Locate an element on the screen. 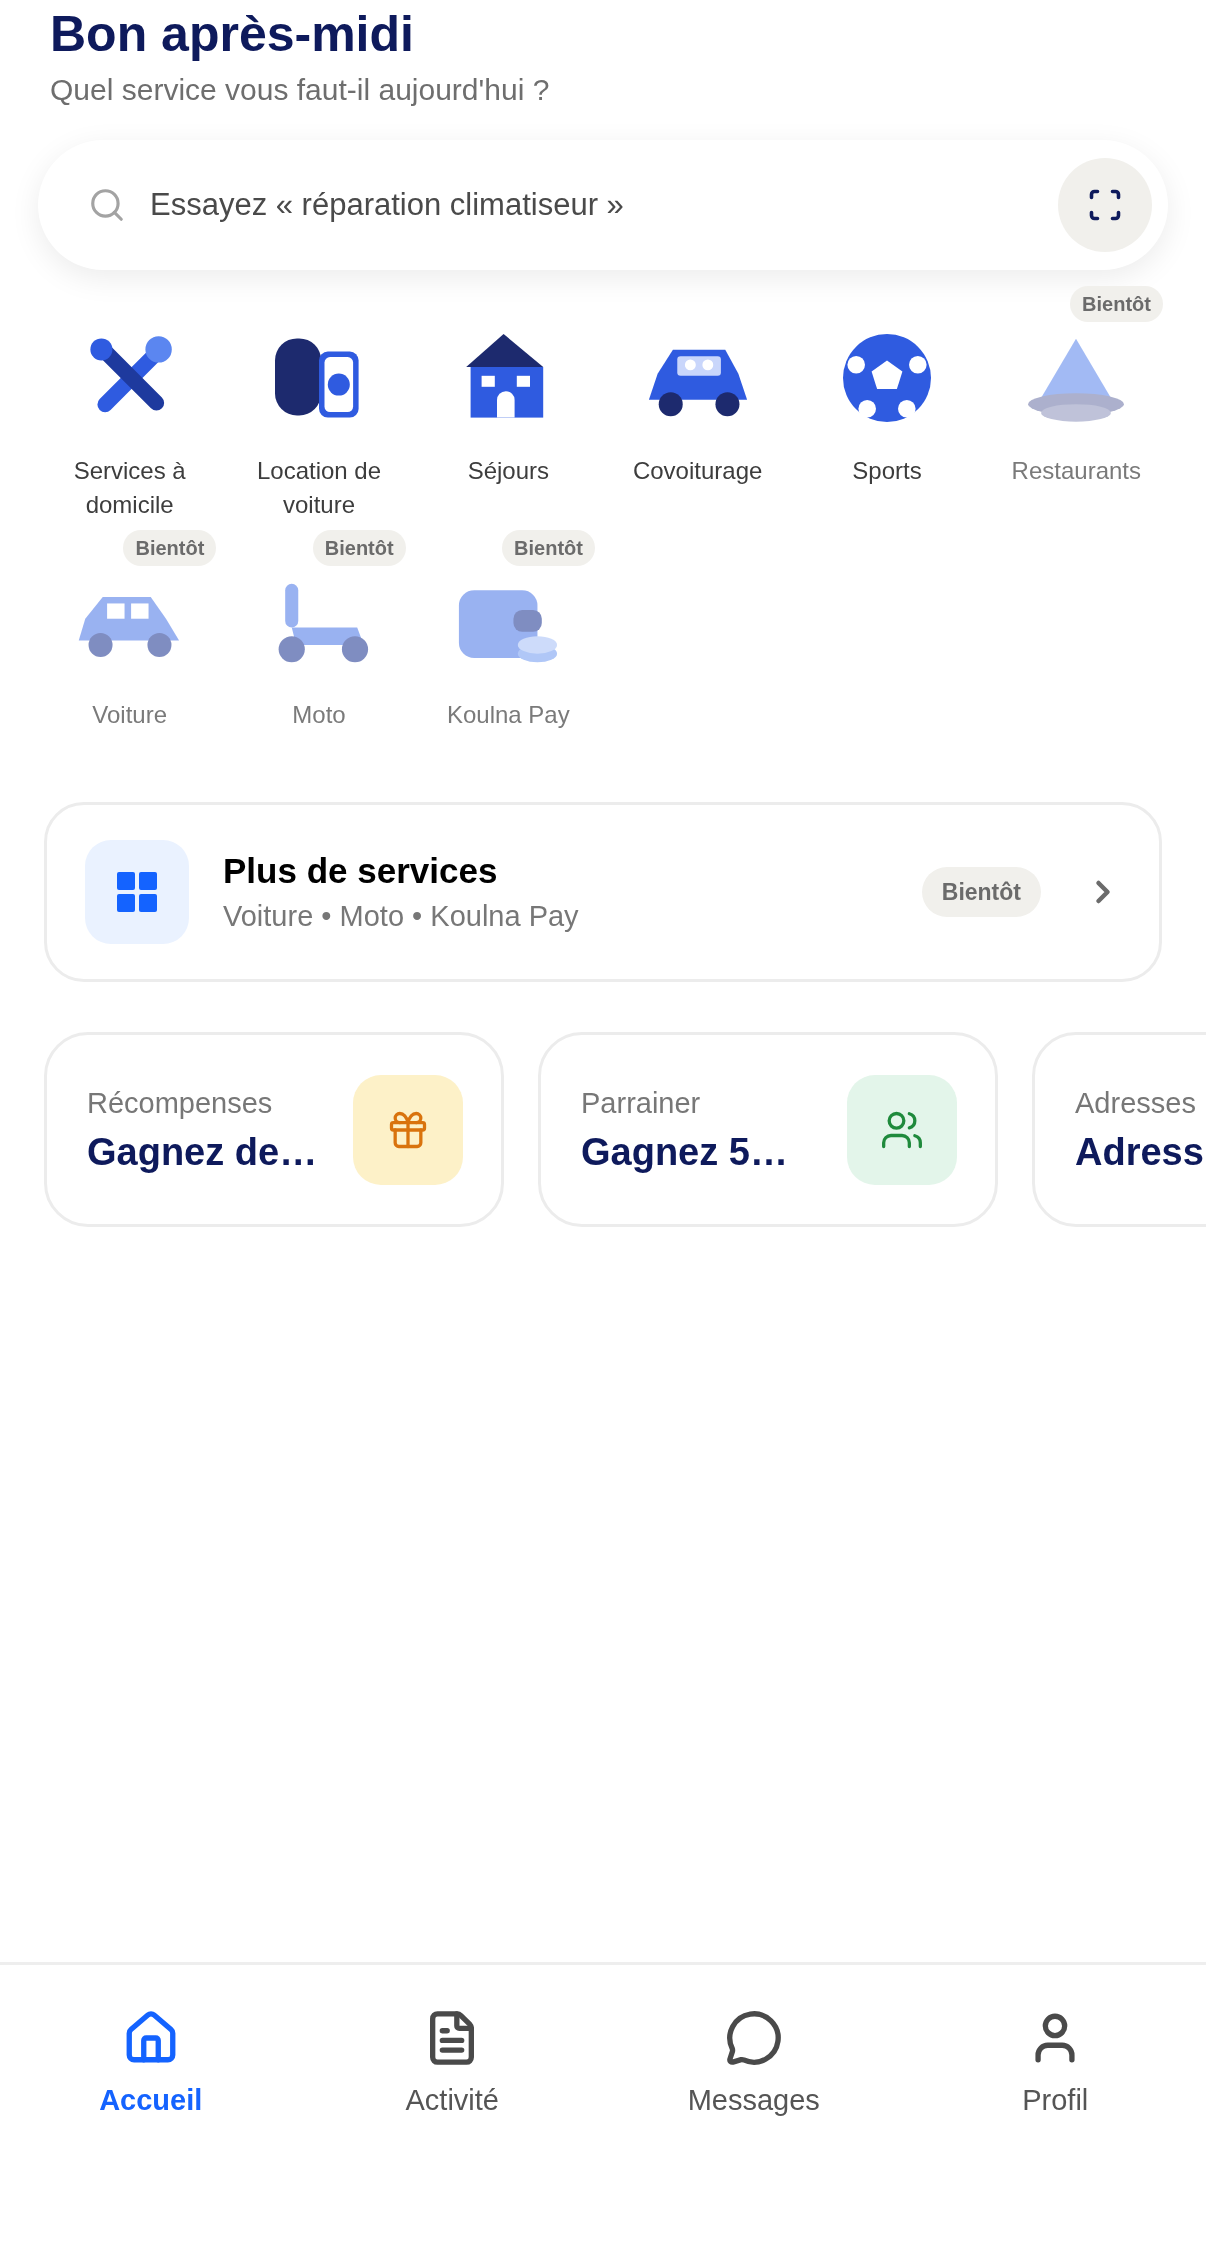 Image resolution: width=1206 pixels, height=2242 pixels. search-field: Essayez « réparation climatiseur » is located at coordinates (604, 205).